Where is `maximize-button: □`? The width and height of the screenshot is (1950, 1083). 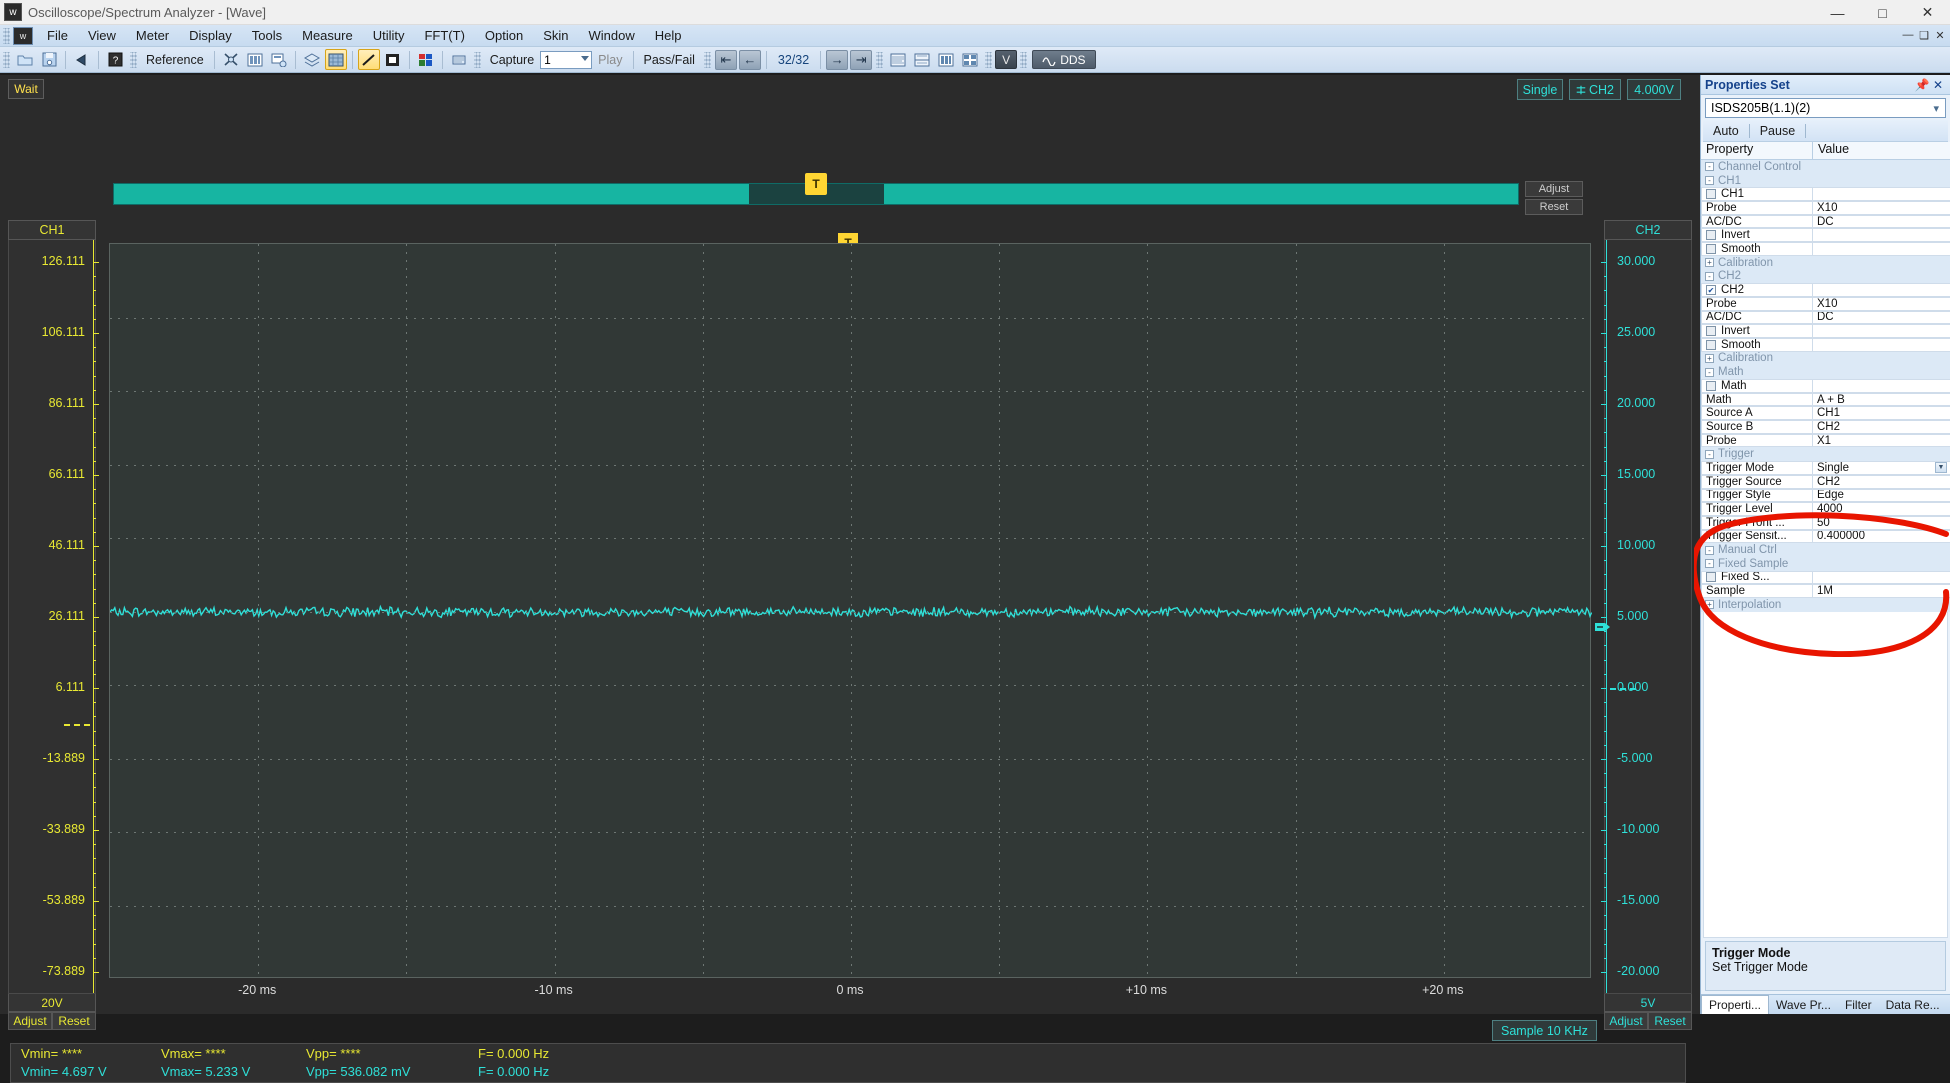 maximize-button: □ is located at coordinates (1882, 12).